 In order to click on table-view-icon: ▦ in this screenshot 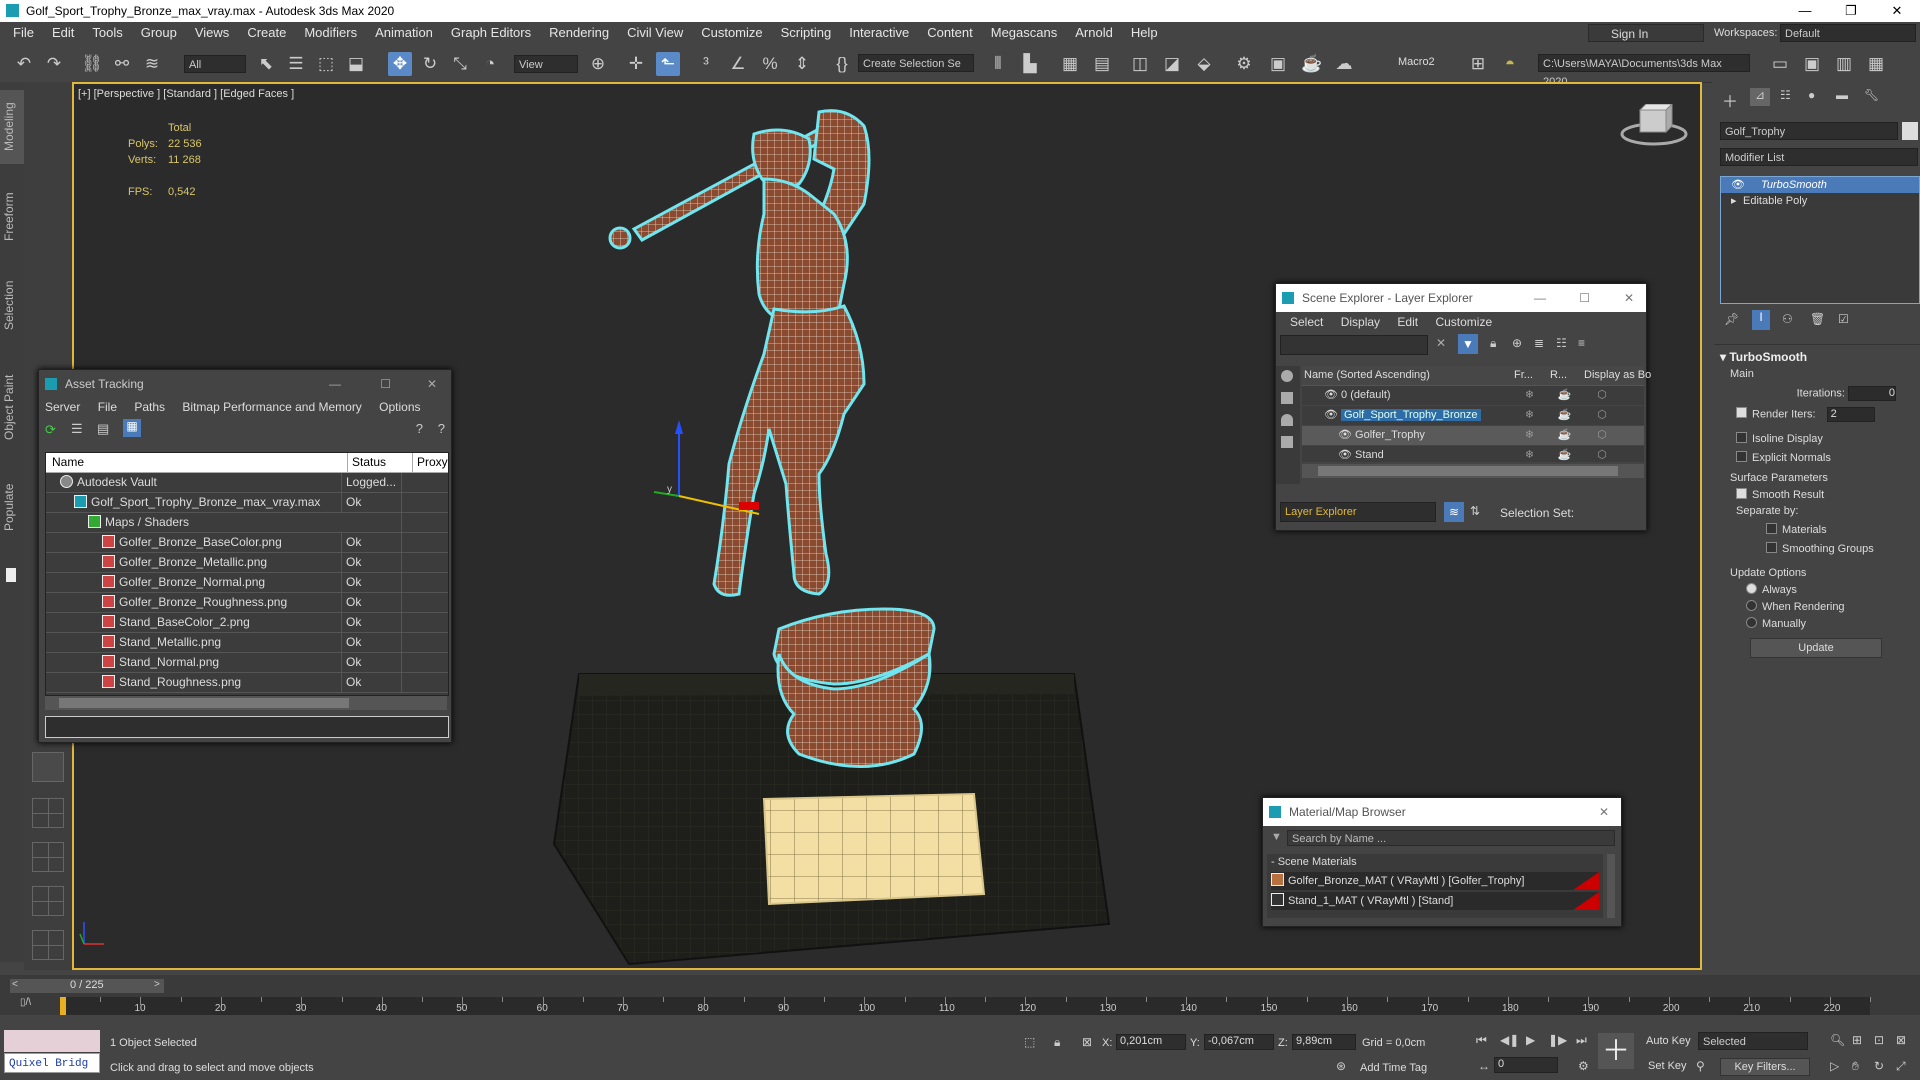, I will do `click(132, 428)`.